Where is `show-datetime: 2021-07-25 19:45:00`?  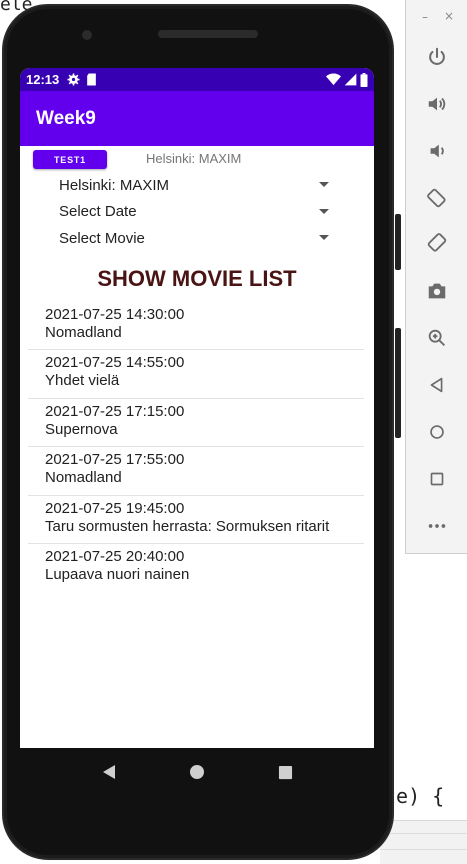
show-datetime: 2021-07-25 19:45:00 is located at coordinates (115, 508).